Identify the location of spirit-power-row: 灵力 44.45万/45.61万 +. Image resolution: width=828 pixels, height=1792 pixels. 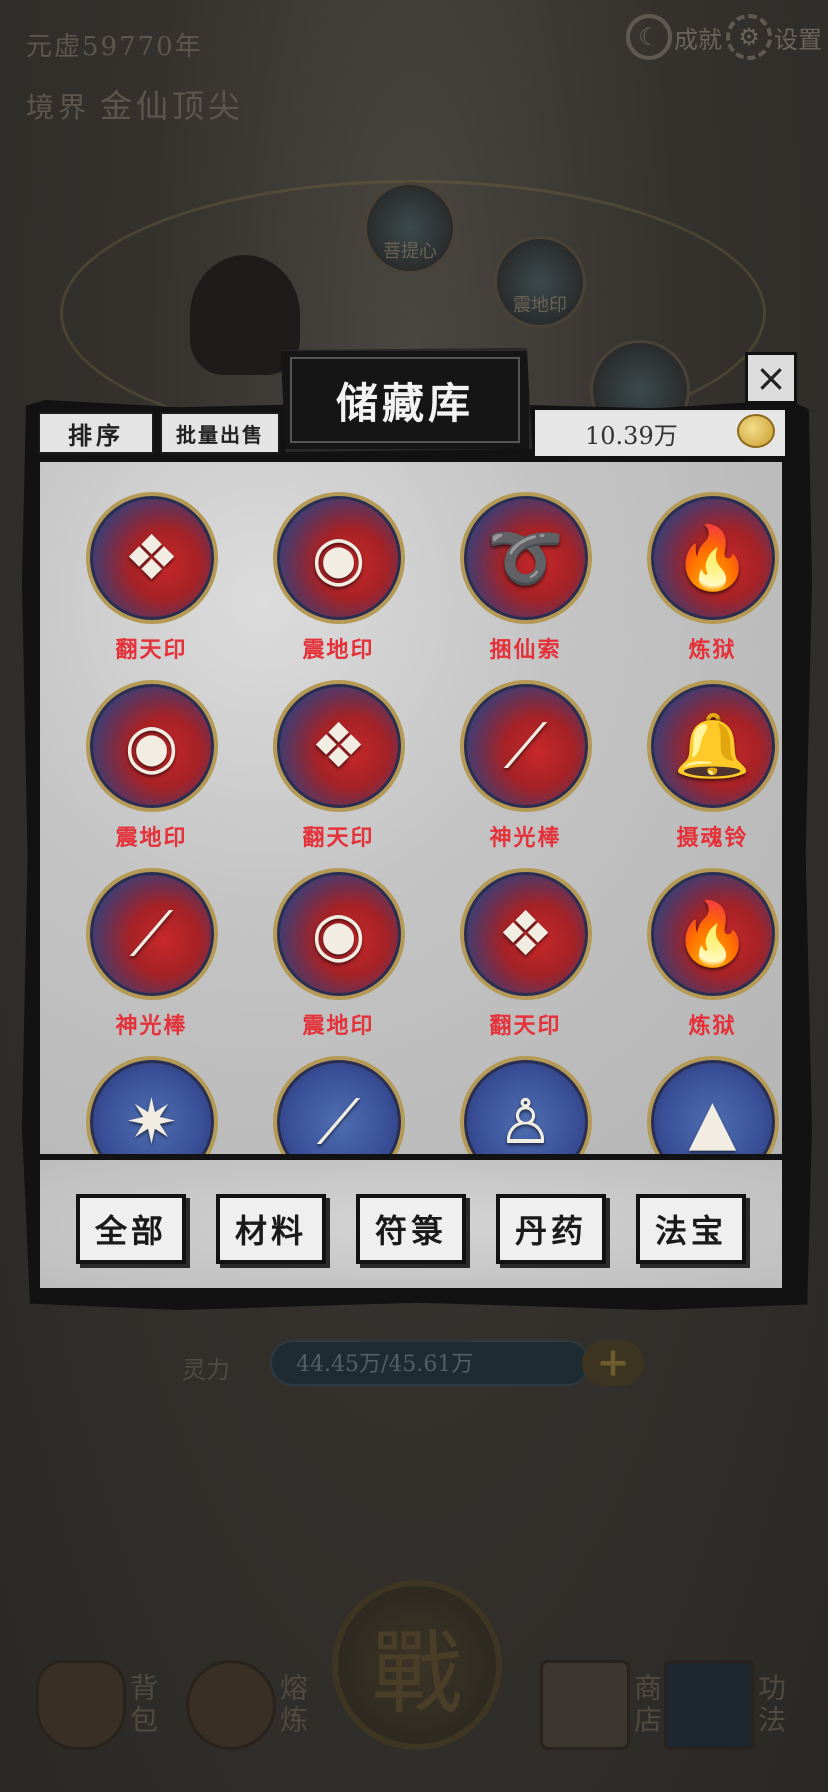
(414, 1370).